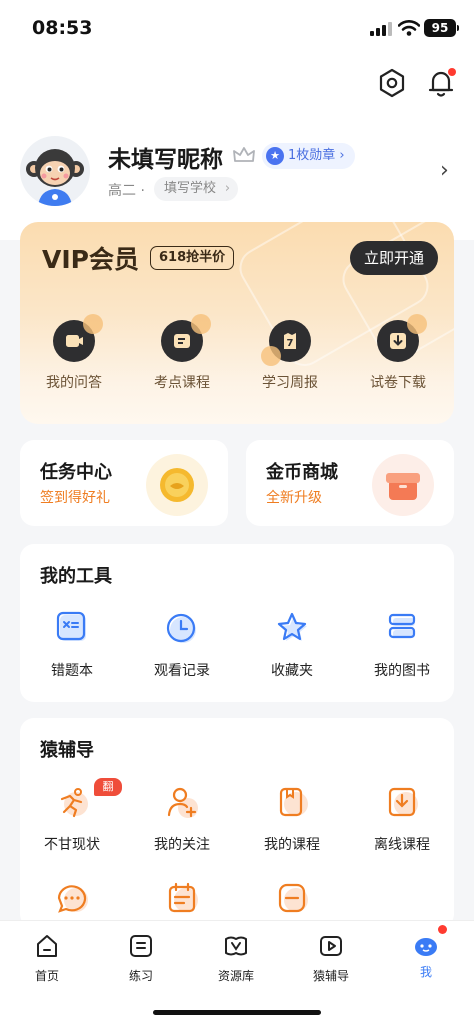 Image resolution: width=474 pixels, height=1026 pixels. Describe the element at coordinates (108, 794) in the screenshot. I see `fudao-flag-badge: 翻盘` at that location.